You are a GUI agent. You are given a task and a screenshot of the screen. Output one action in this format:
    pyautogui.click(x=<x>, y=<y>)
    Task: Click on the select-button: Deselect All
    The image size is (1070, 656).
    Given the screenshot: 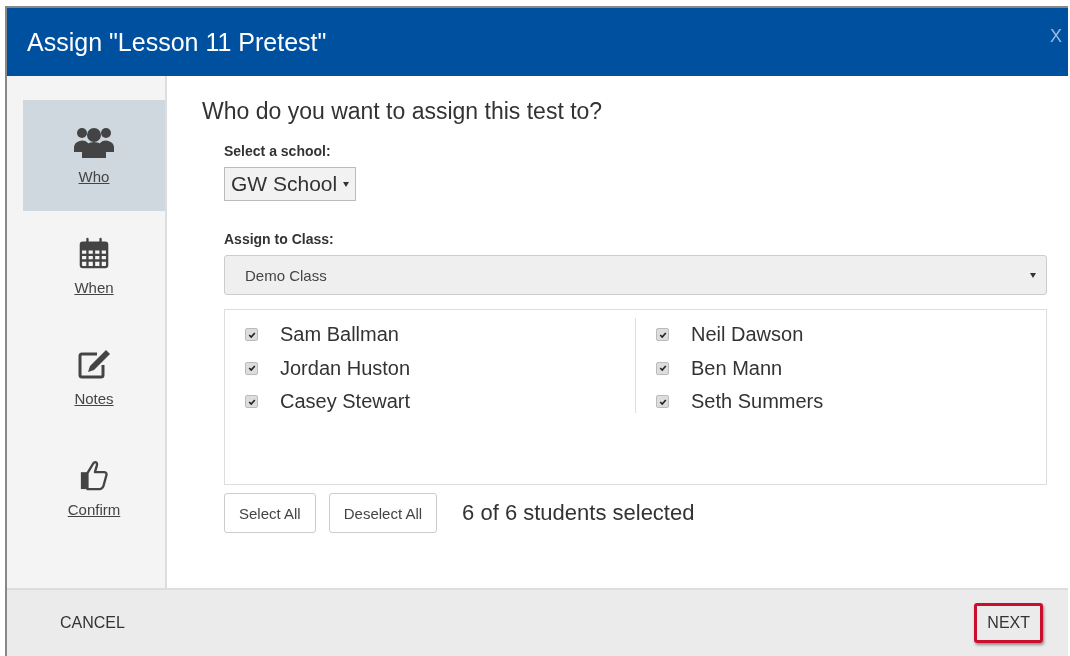 What is the action you would take?
    pyautogui.click(x=383, y=513)
    